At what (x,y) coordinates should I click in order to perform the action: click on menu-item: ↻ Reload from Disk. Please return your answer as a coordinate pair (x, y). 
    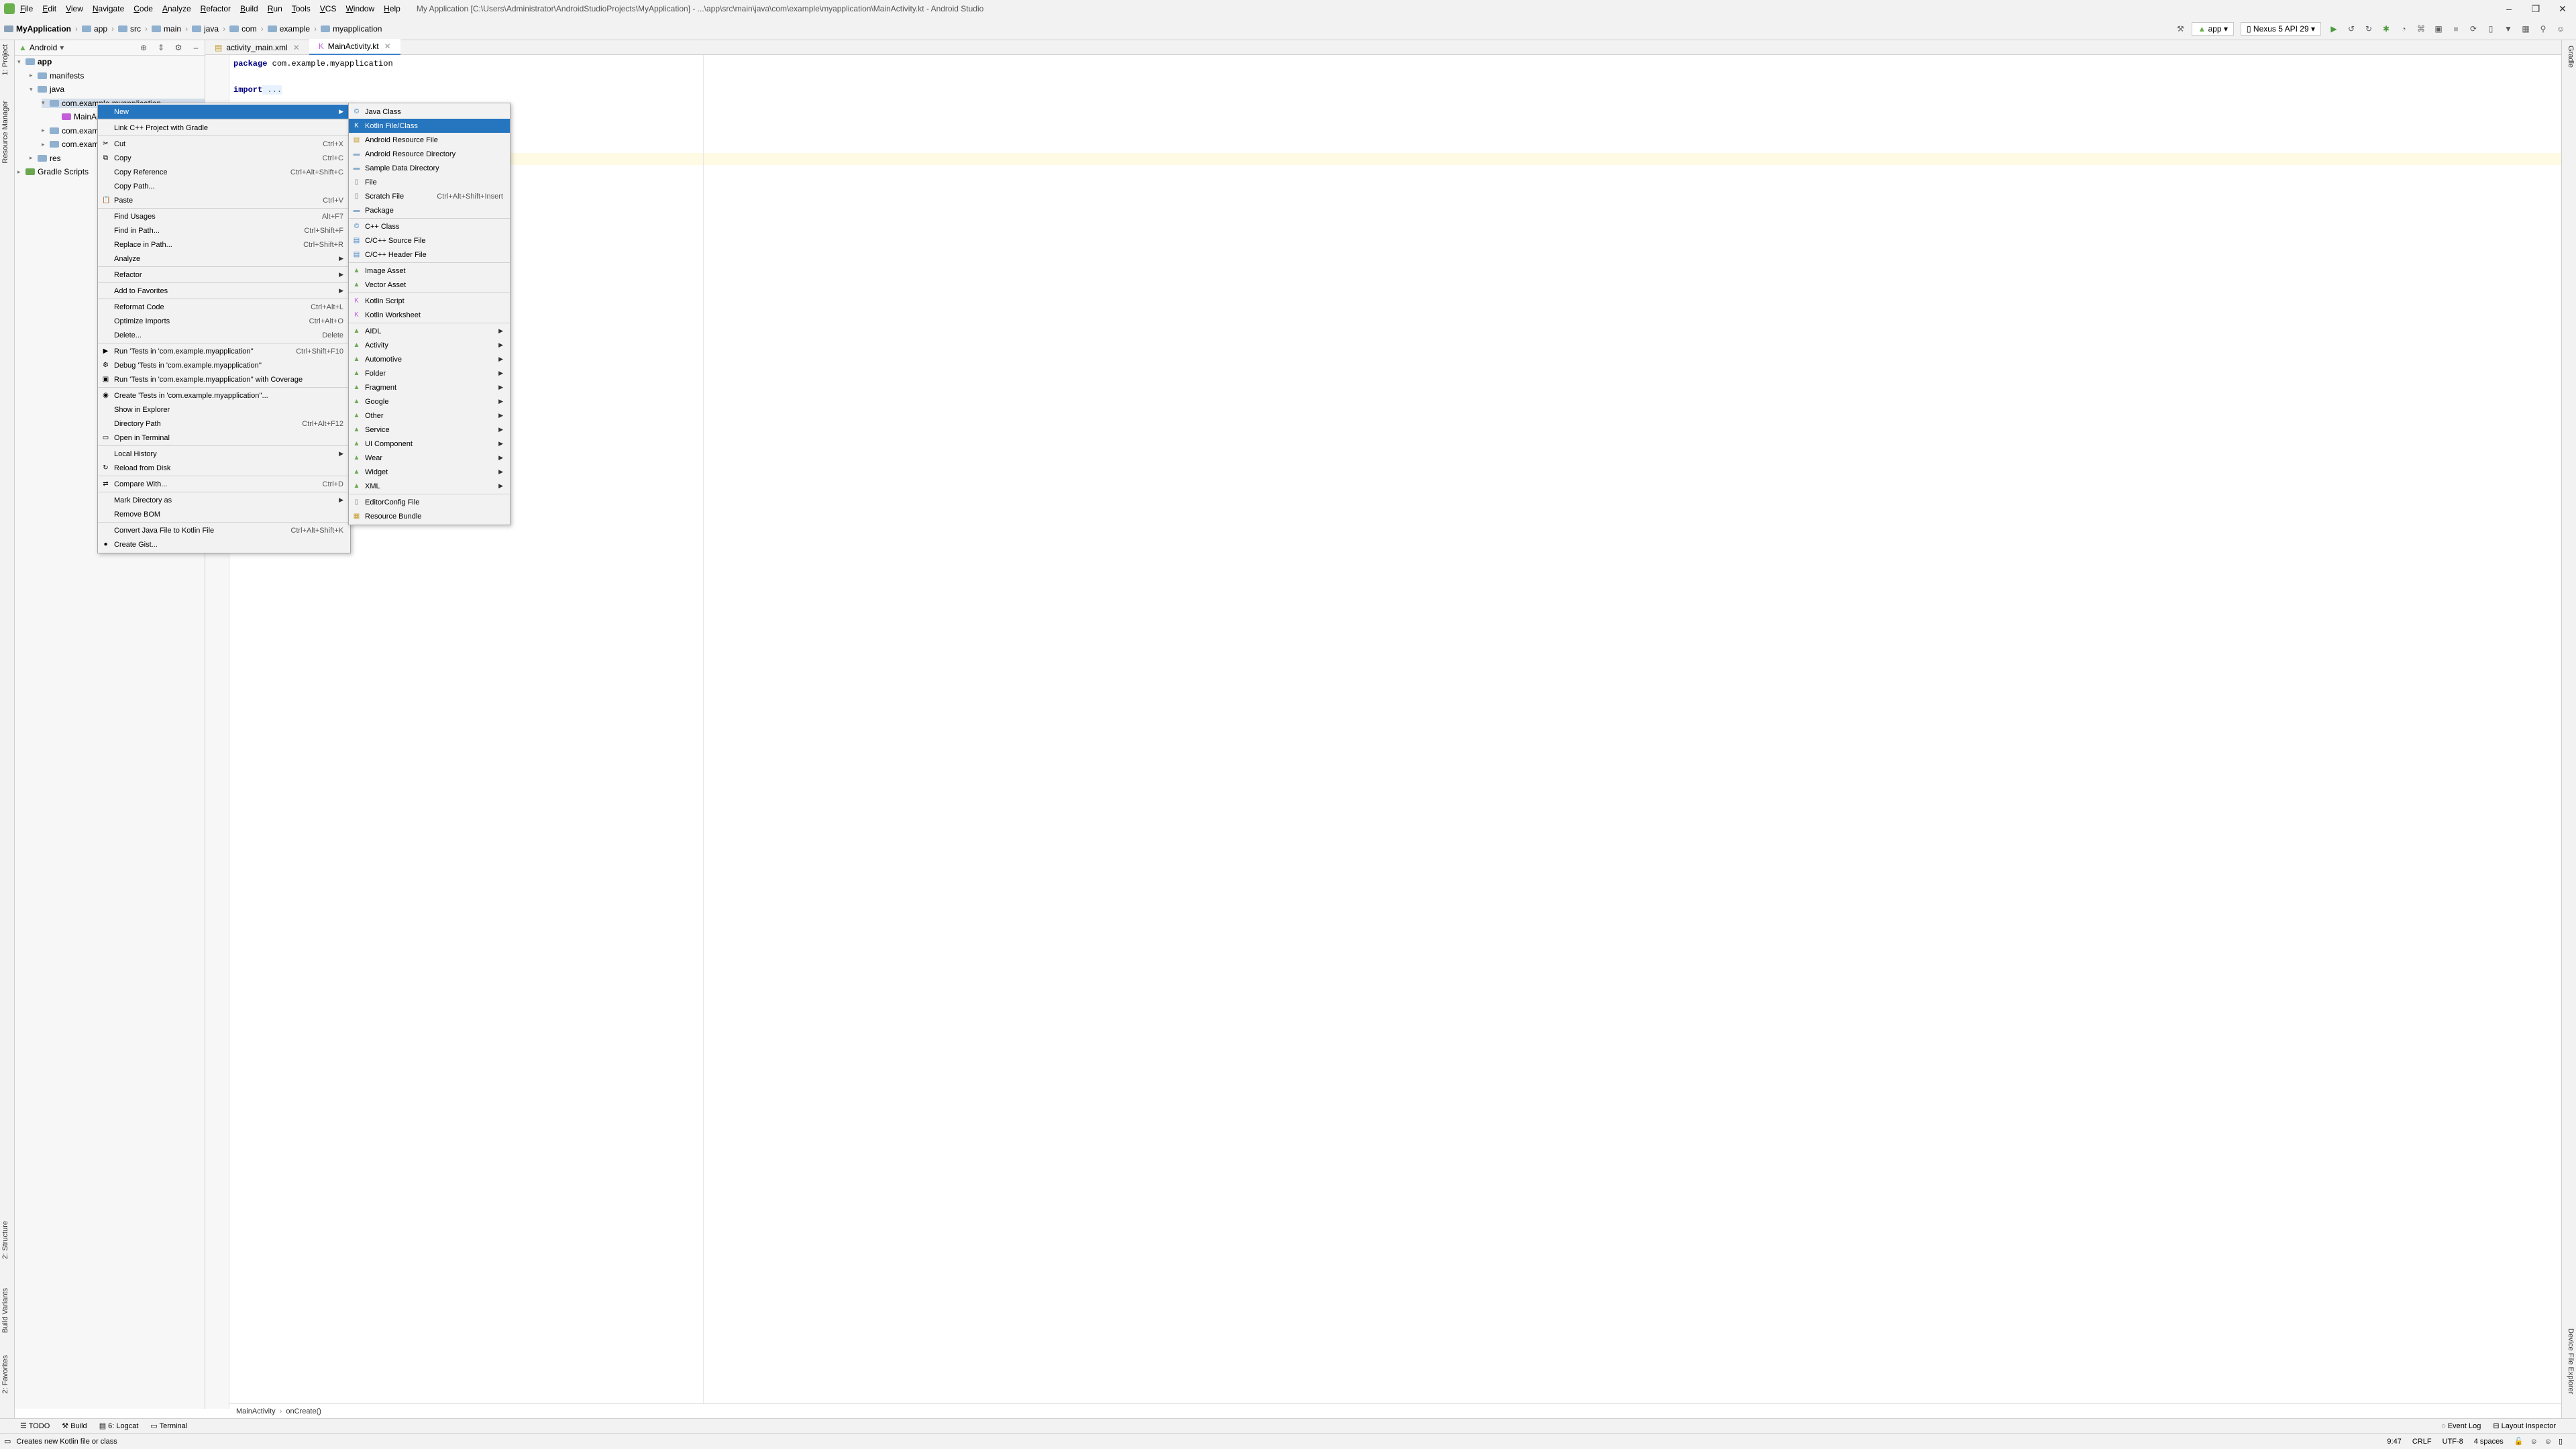
    Looking at the image, I should click on (224, 468).